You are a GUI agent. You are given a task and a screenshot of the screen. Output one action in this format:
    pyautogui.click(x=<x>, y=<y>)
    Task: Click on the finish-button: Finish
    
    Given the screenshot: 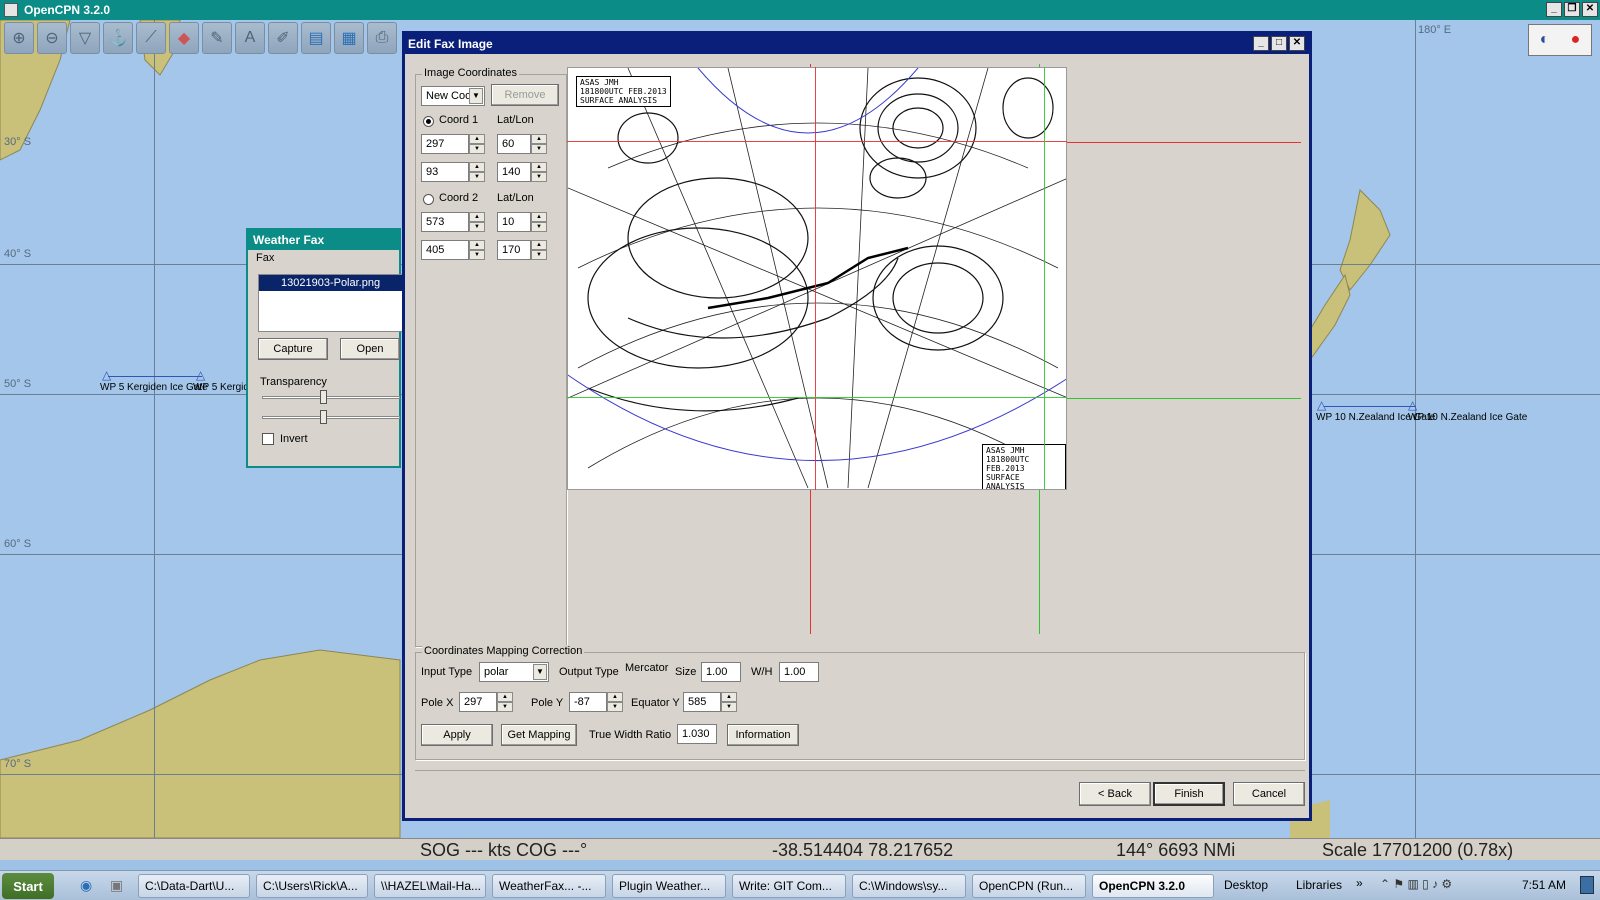 What is the action you would take?
    pyautogui.click(x=1189, y=794)
    